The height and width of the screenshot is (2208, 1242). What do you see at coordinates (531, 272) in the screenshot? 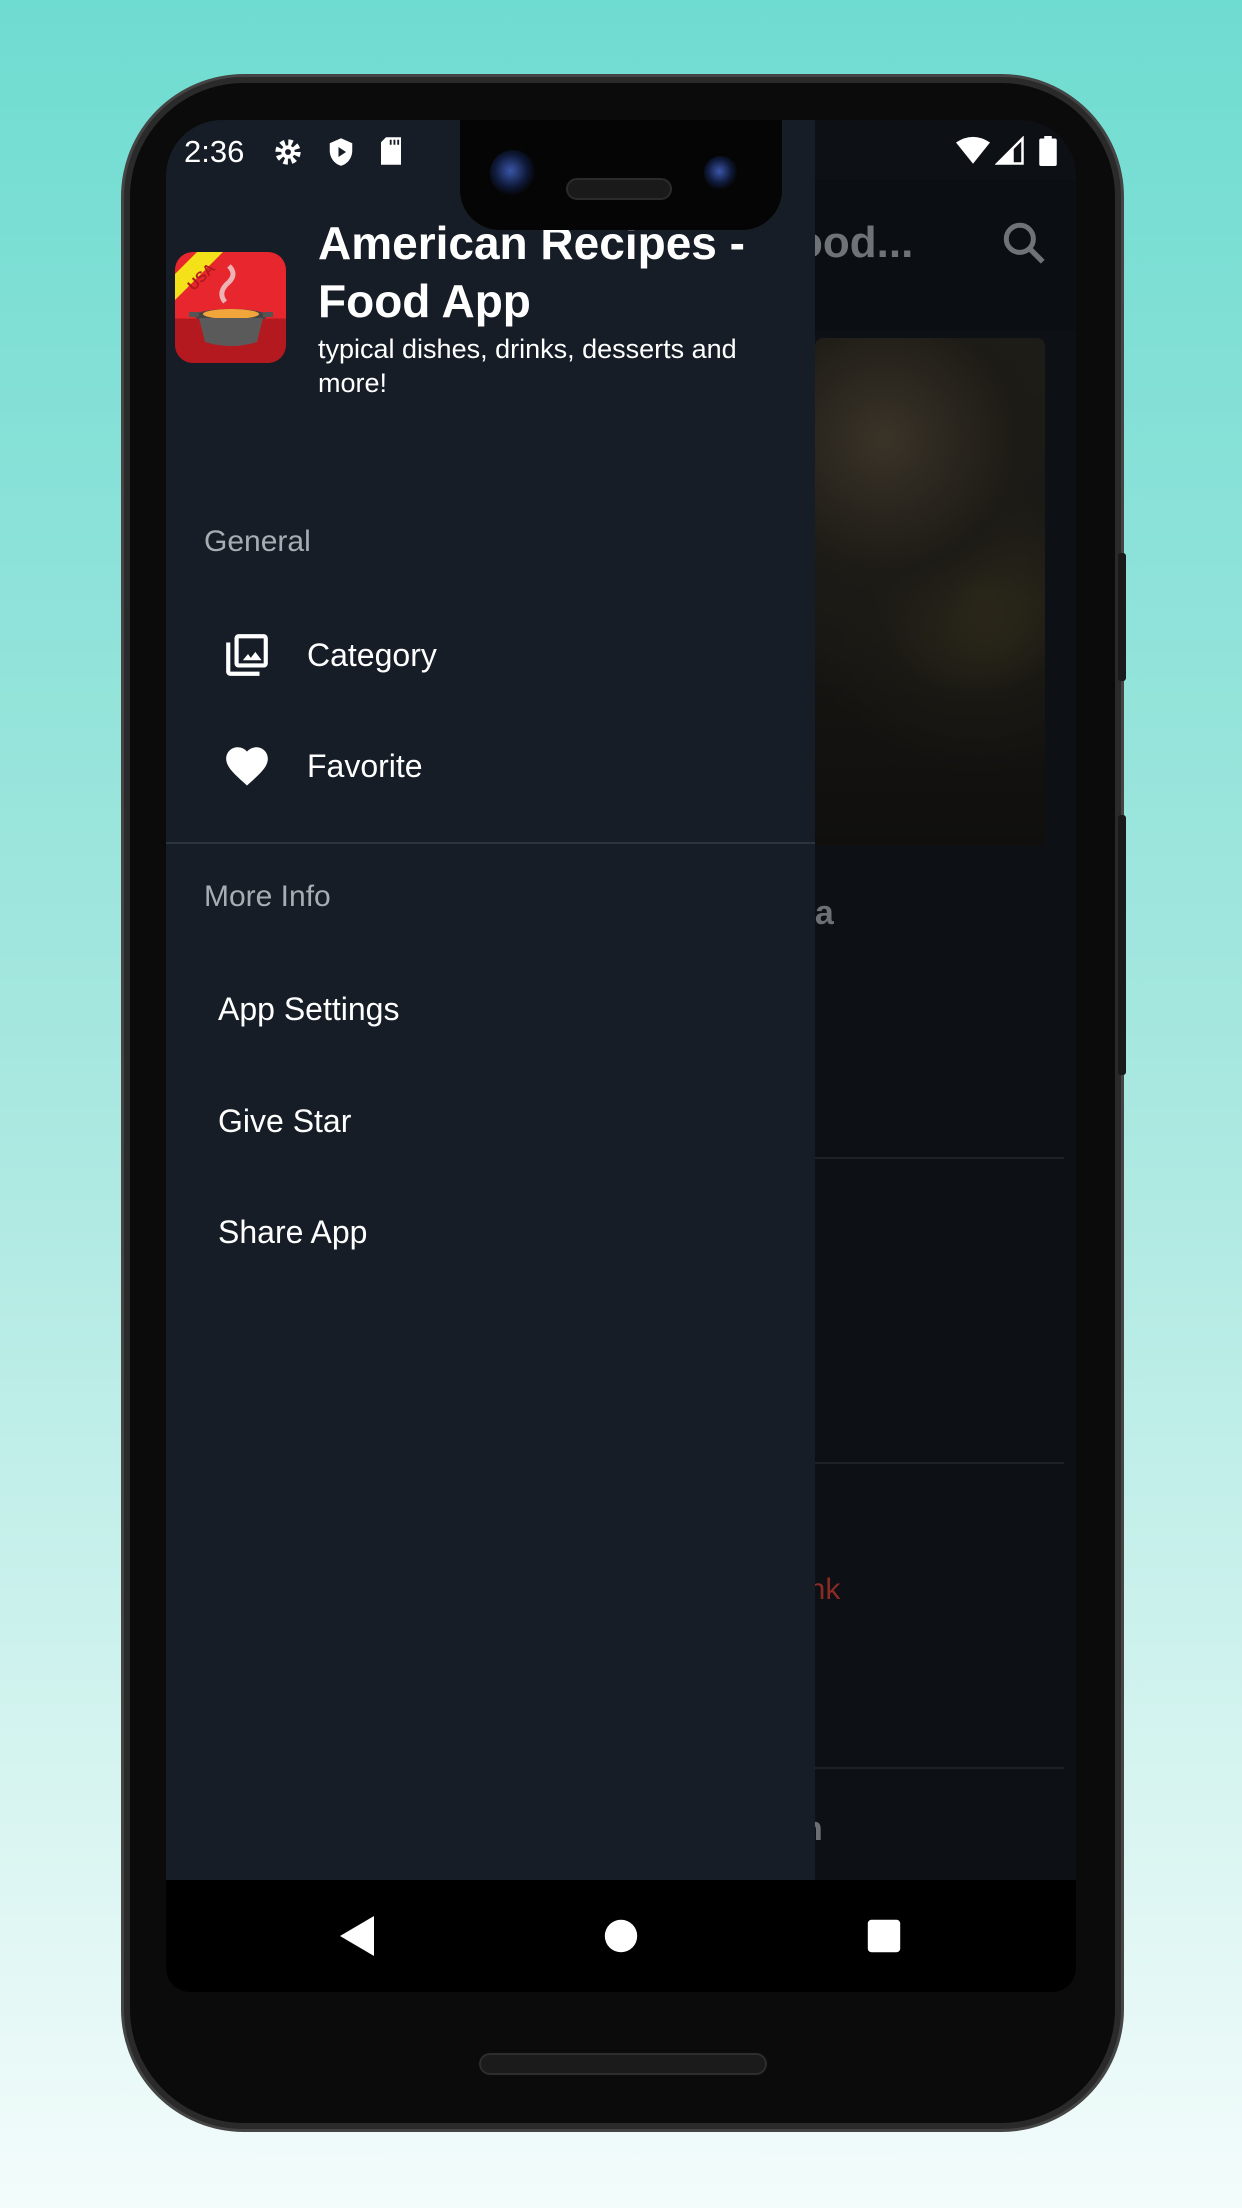
I see `drawer-title: American Recipes - Food App` at bounding box center [531, 272].